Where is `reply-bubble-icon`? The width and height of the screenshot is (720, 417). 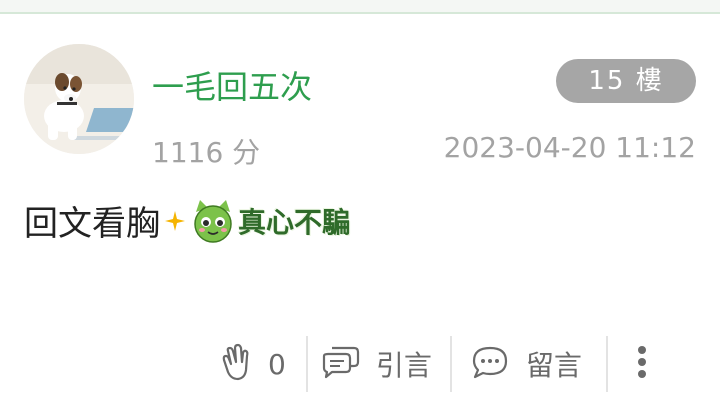
reply-bubble-icon is located at coordinates (490, 364).